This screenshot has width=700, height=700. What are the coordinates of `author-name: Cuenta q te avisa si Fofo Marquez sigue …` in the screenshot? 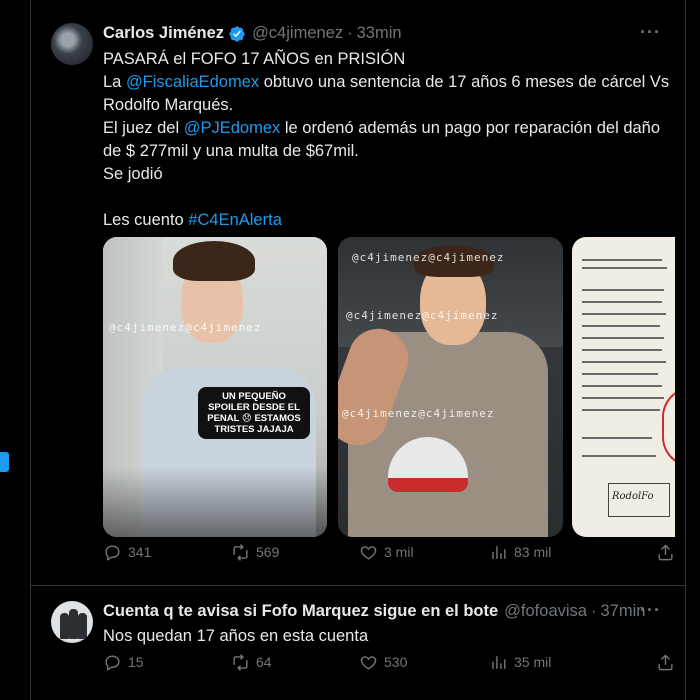 It's located at (300, 611).